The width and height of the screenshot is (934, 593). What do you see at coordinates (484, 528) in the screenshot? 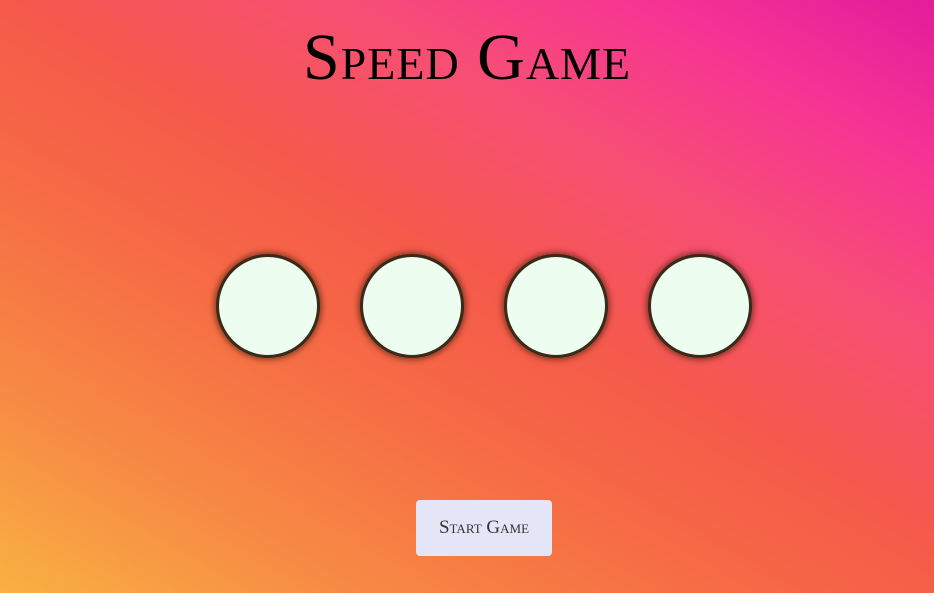
I see `start-game-button: Start Game` at bounding box center [484, 528].